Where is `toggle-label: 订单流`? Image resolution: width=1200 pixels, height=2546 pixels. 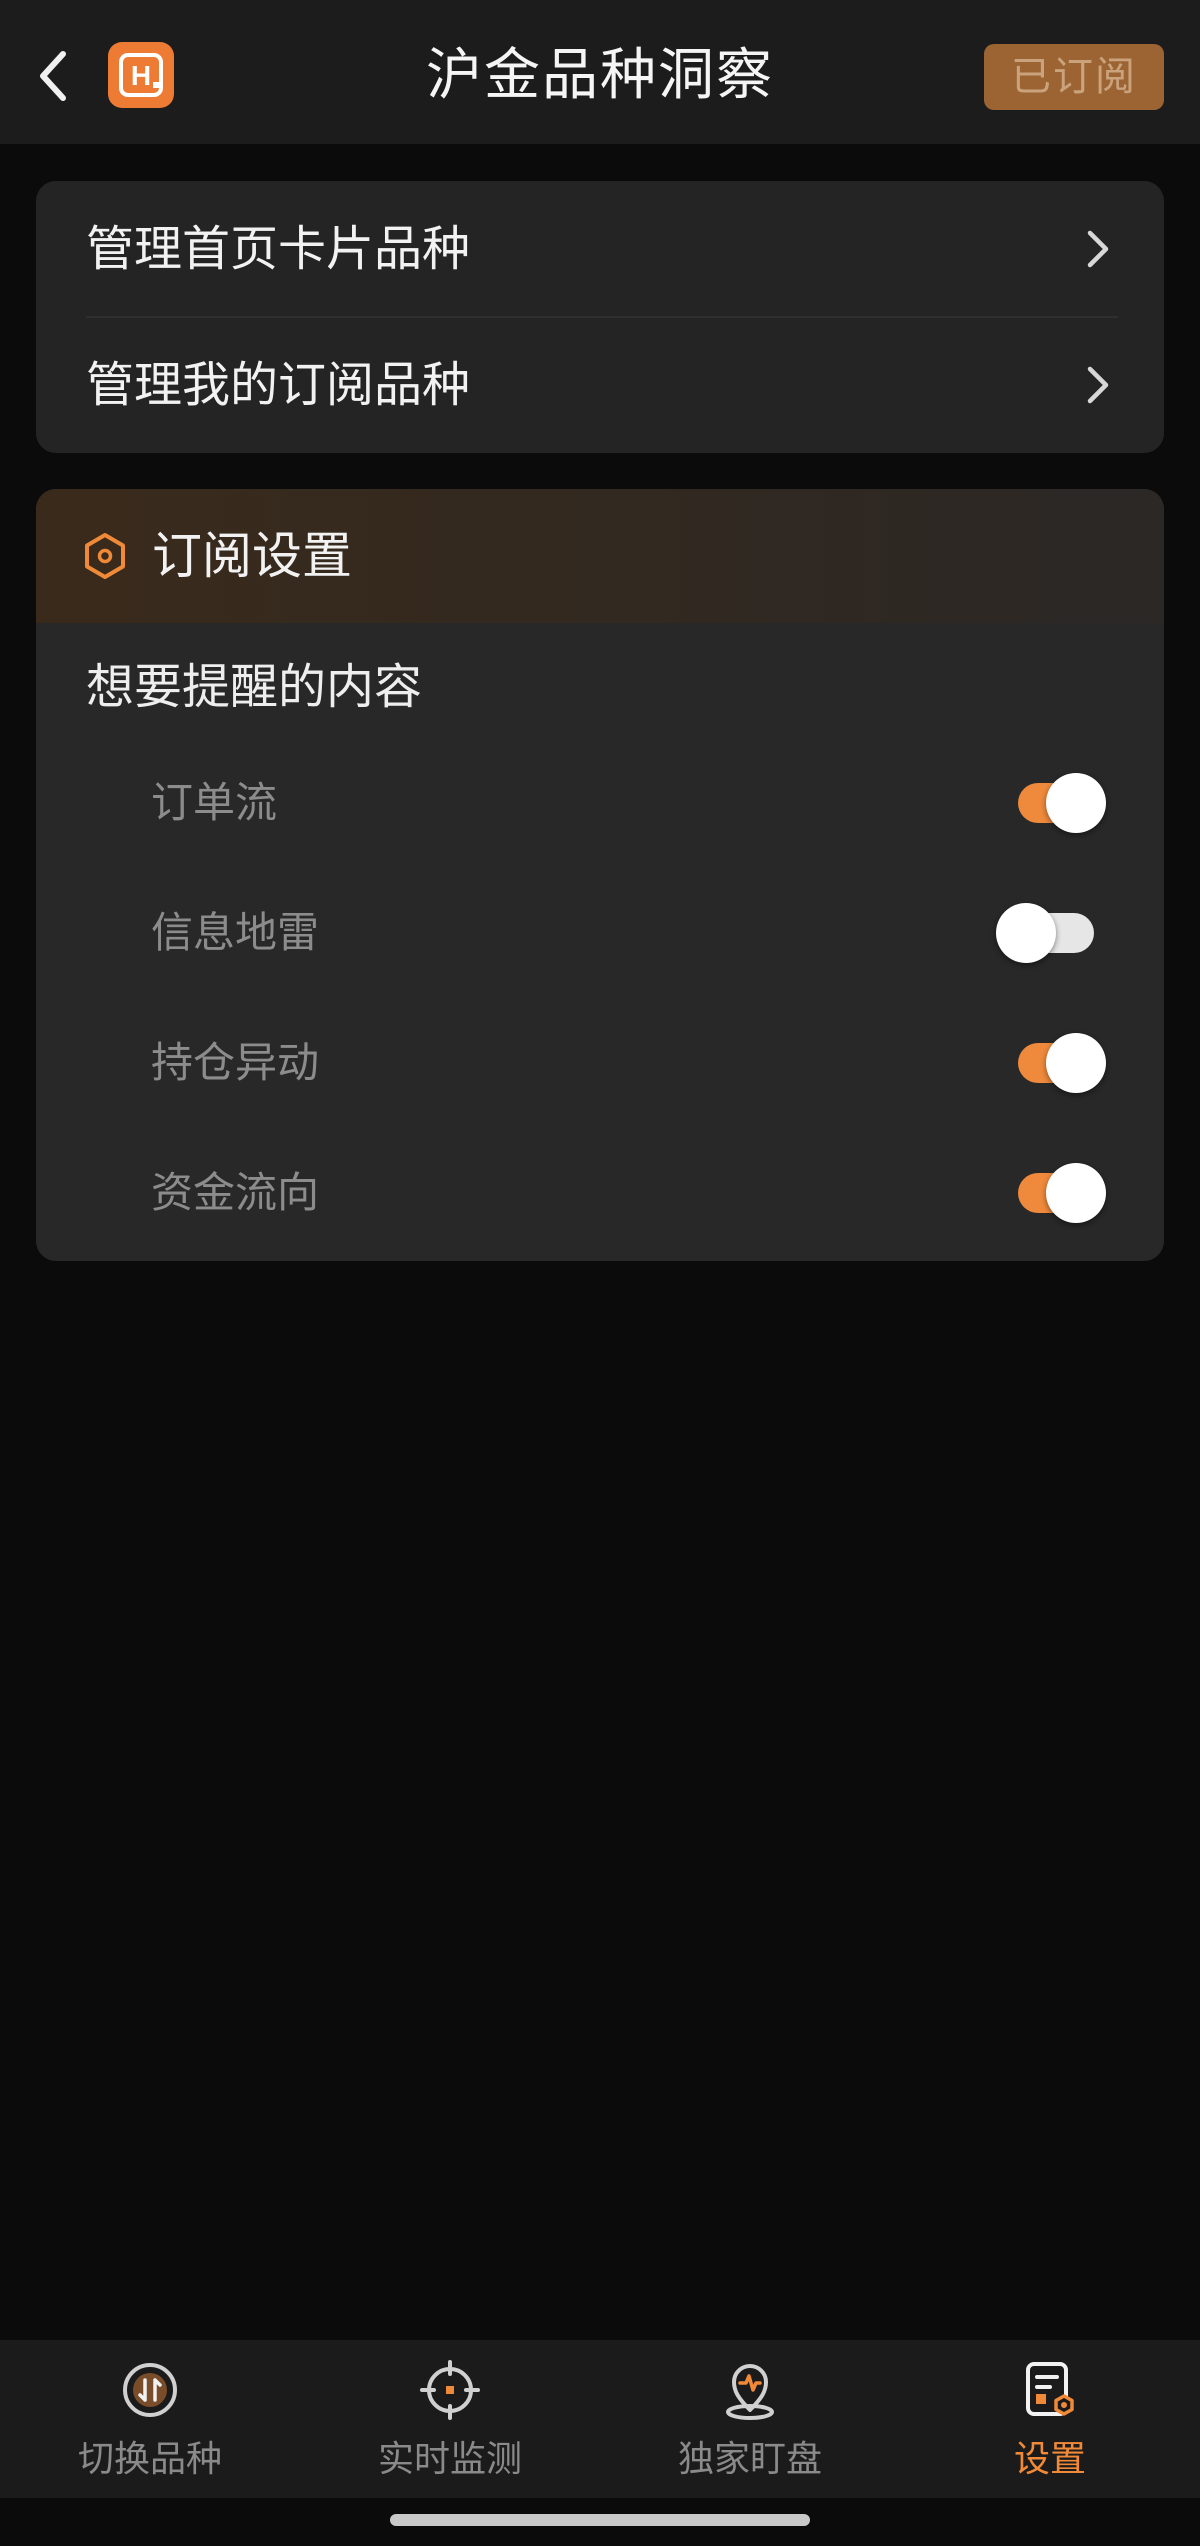 toggle-label: 订单流 is located at coordinates (214, 802).